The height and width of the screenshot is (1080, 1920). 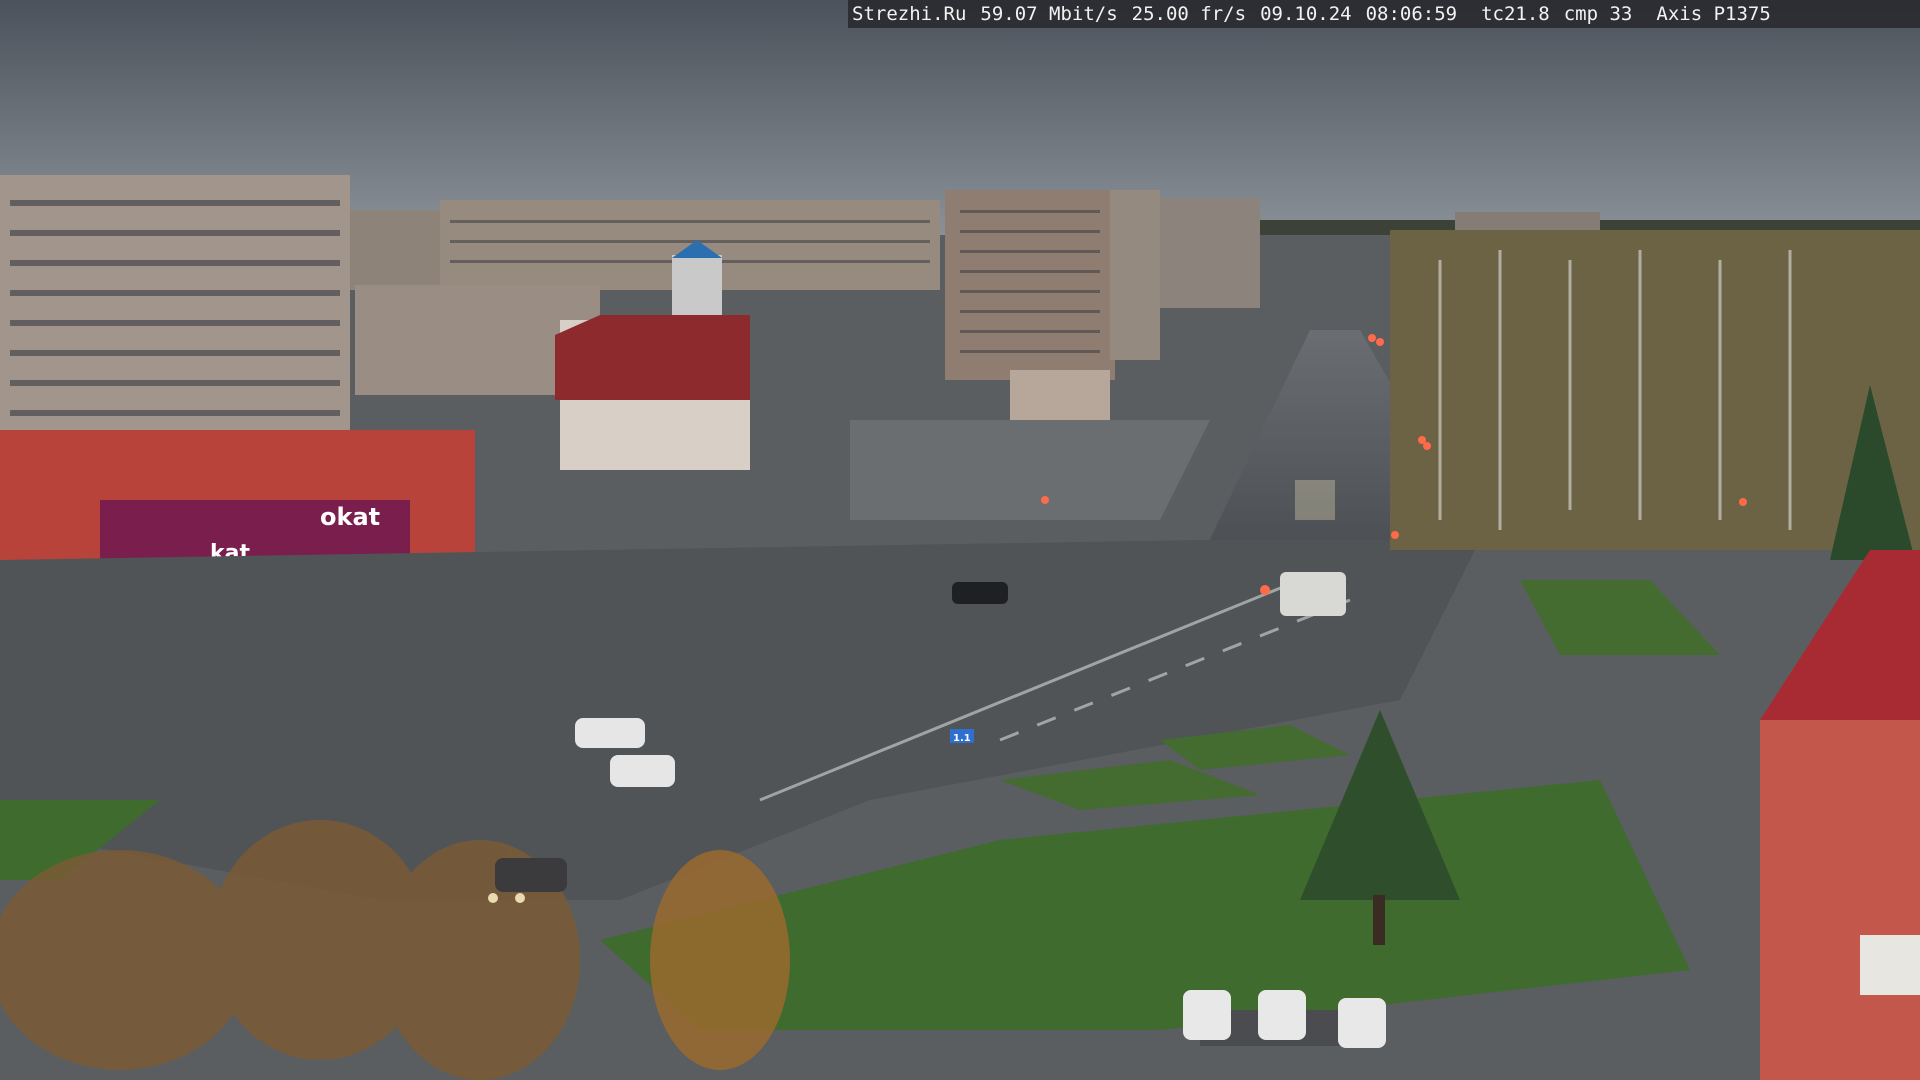 I want to click on framerate-label: 25.00 fr/s, so click(x=1189, y=14).